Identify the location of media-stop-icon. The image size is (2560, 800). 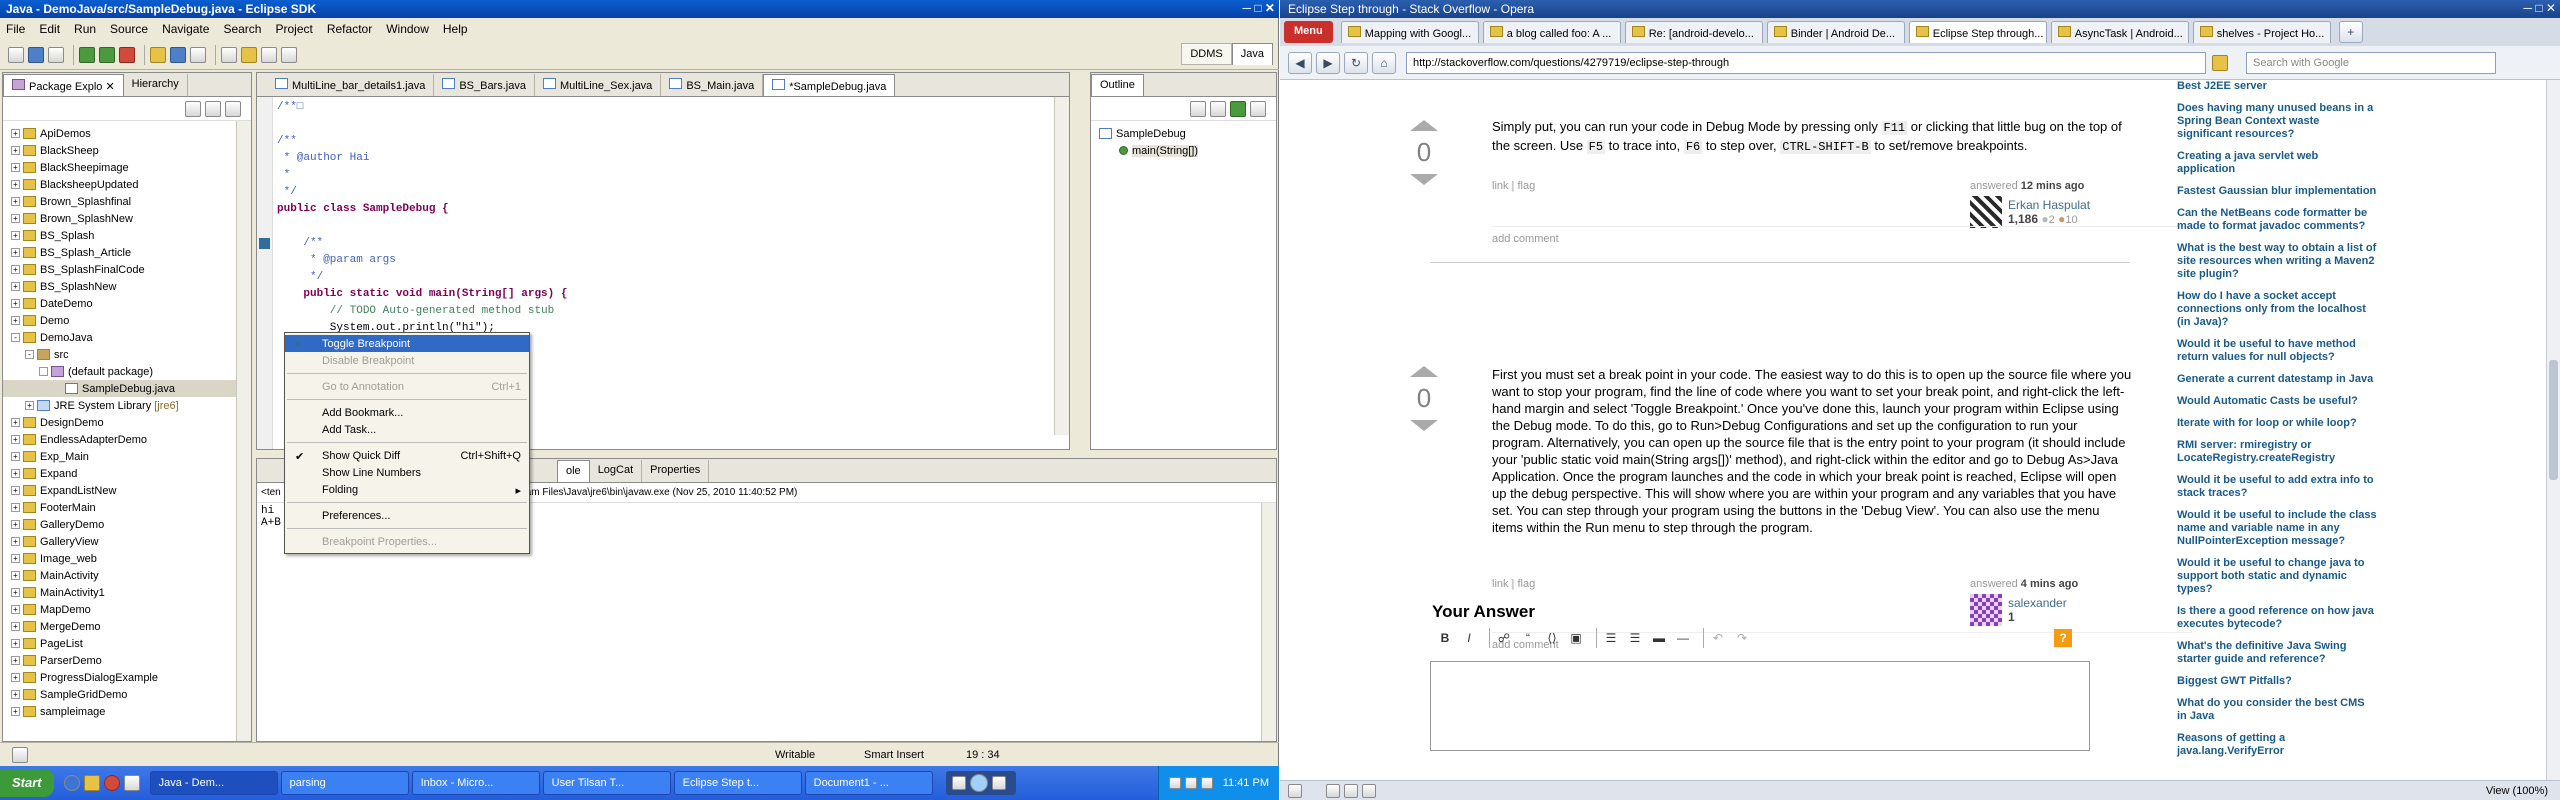
(958, 783).